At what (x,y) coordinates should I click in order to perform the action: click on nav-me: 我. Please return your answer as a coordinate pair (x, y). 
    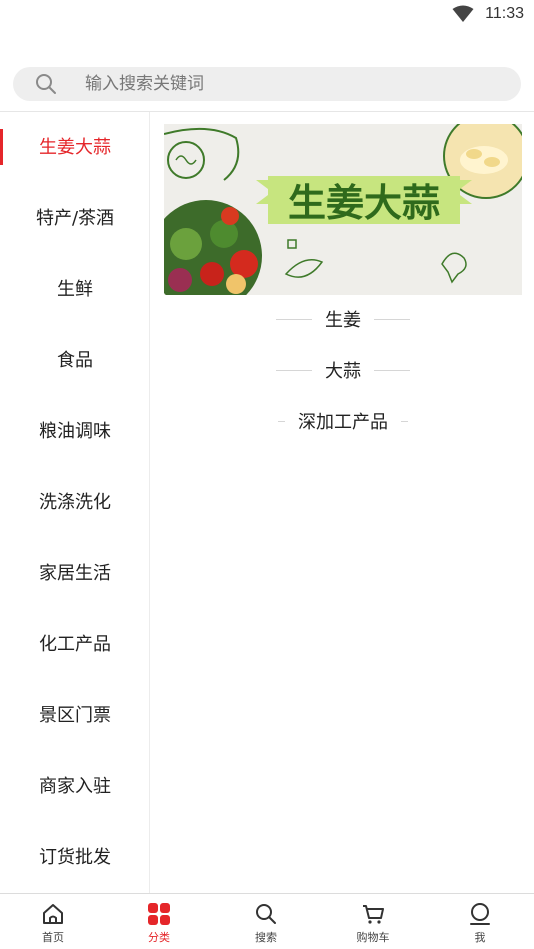
    Looking at the image, I should click on (480, 921).